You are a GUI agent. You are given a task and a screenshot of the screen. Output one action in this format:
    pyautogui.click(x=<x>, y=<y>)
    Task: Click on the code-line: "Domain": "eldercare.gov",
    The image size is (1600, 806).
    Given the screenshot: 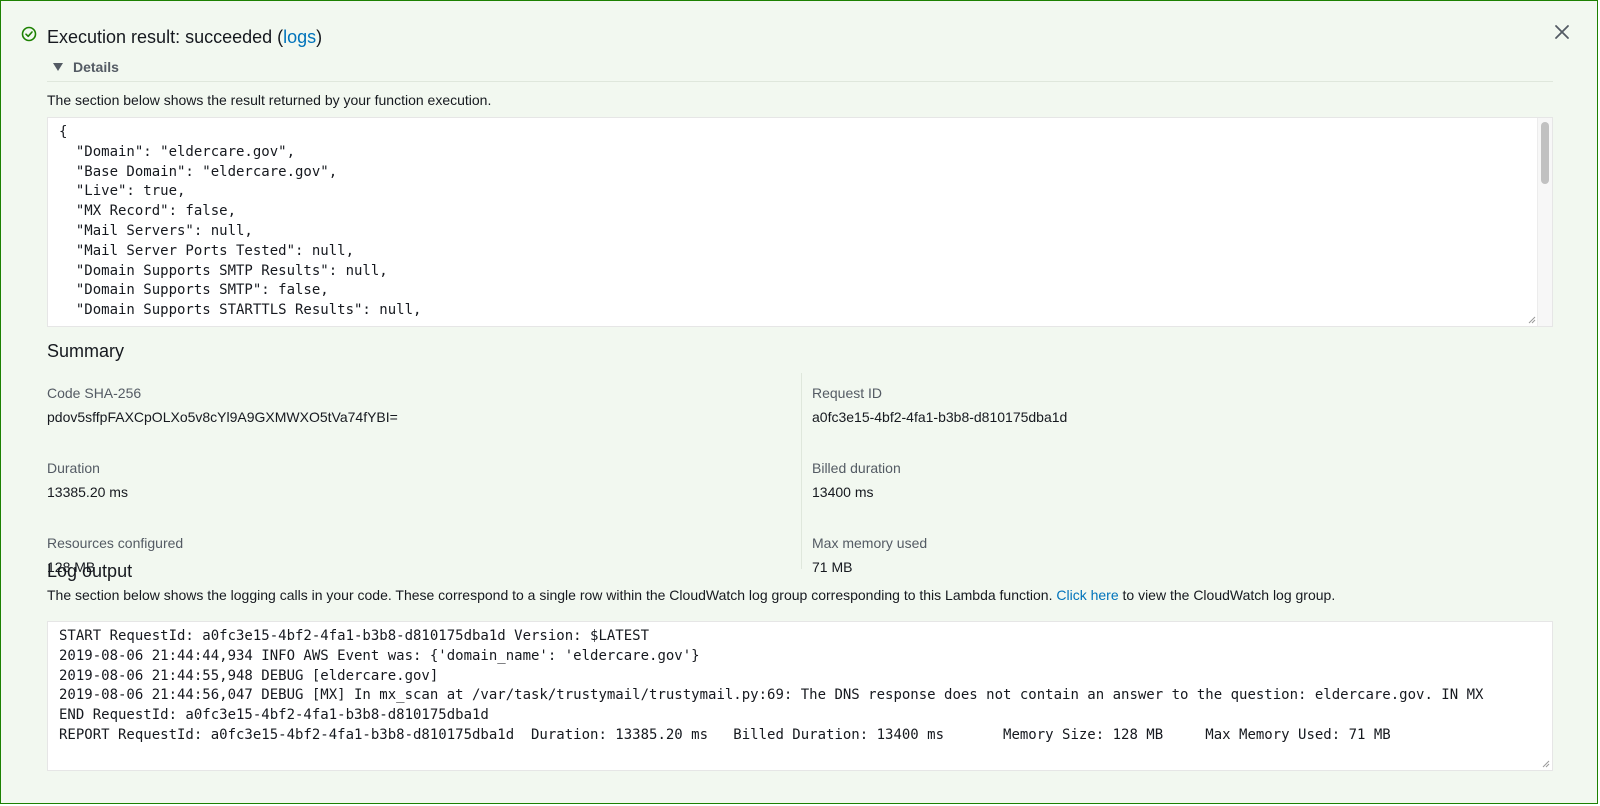 What is the action you would take?
    pyautogui.click(x=177, y=151)
    